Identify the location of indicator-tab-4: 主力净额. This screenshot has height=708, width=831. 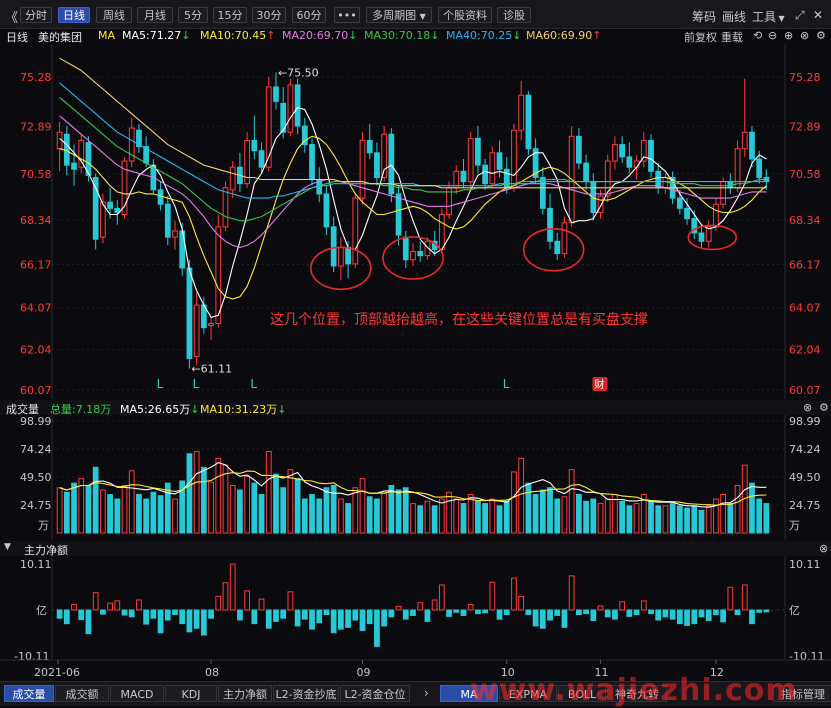
(245, 693).